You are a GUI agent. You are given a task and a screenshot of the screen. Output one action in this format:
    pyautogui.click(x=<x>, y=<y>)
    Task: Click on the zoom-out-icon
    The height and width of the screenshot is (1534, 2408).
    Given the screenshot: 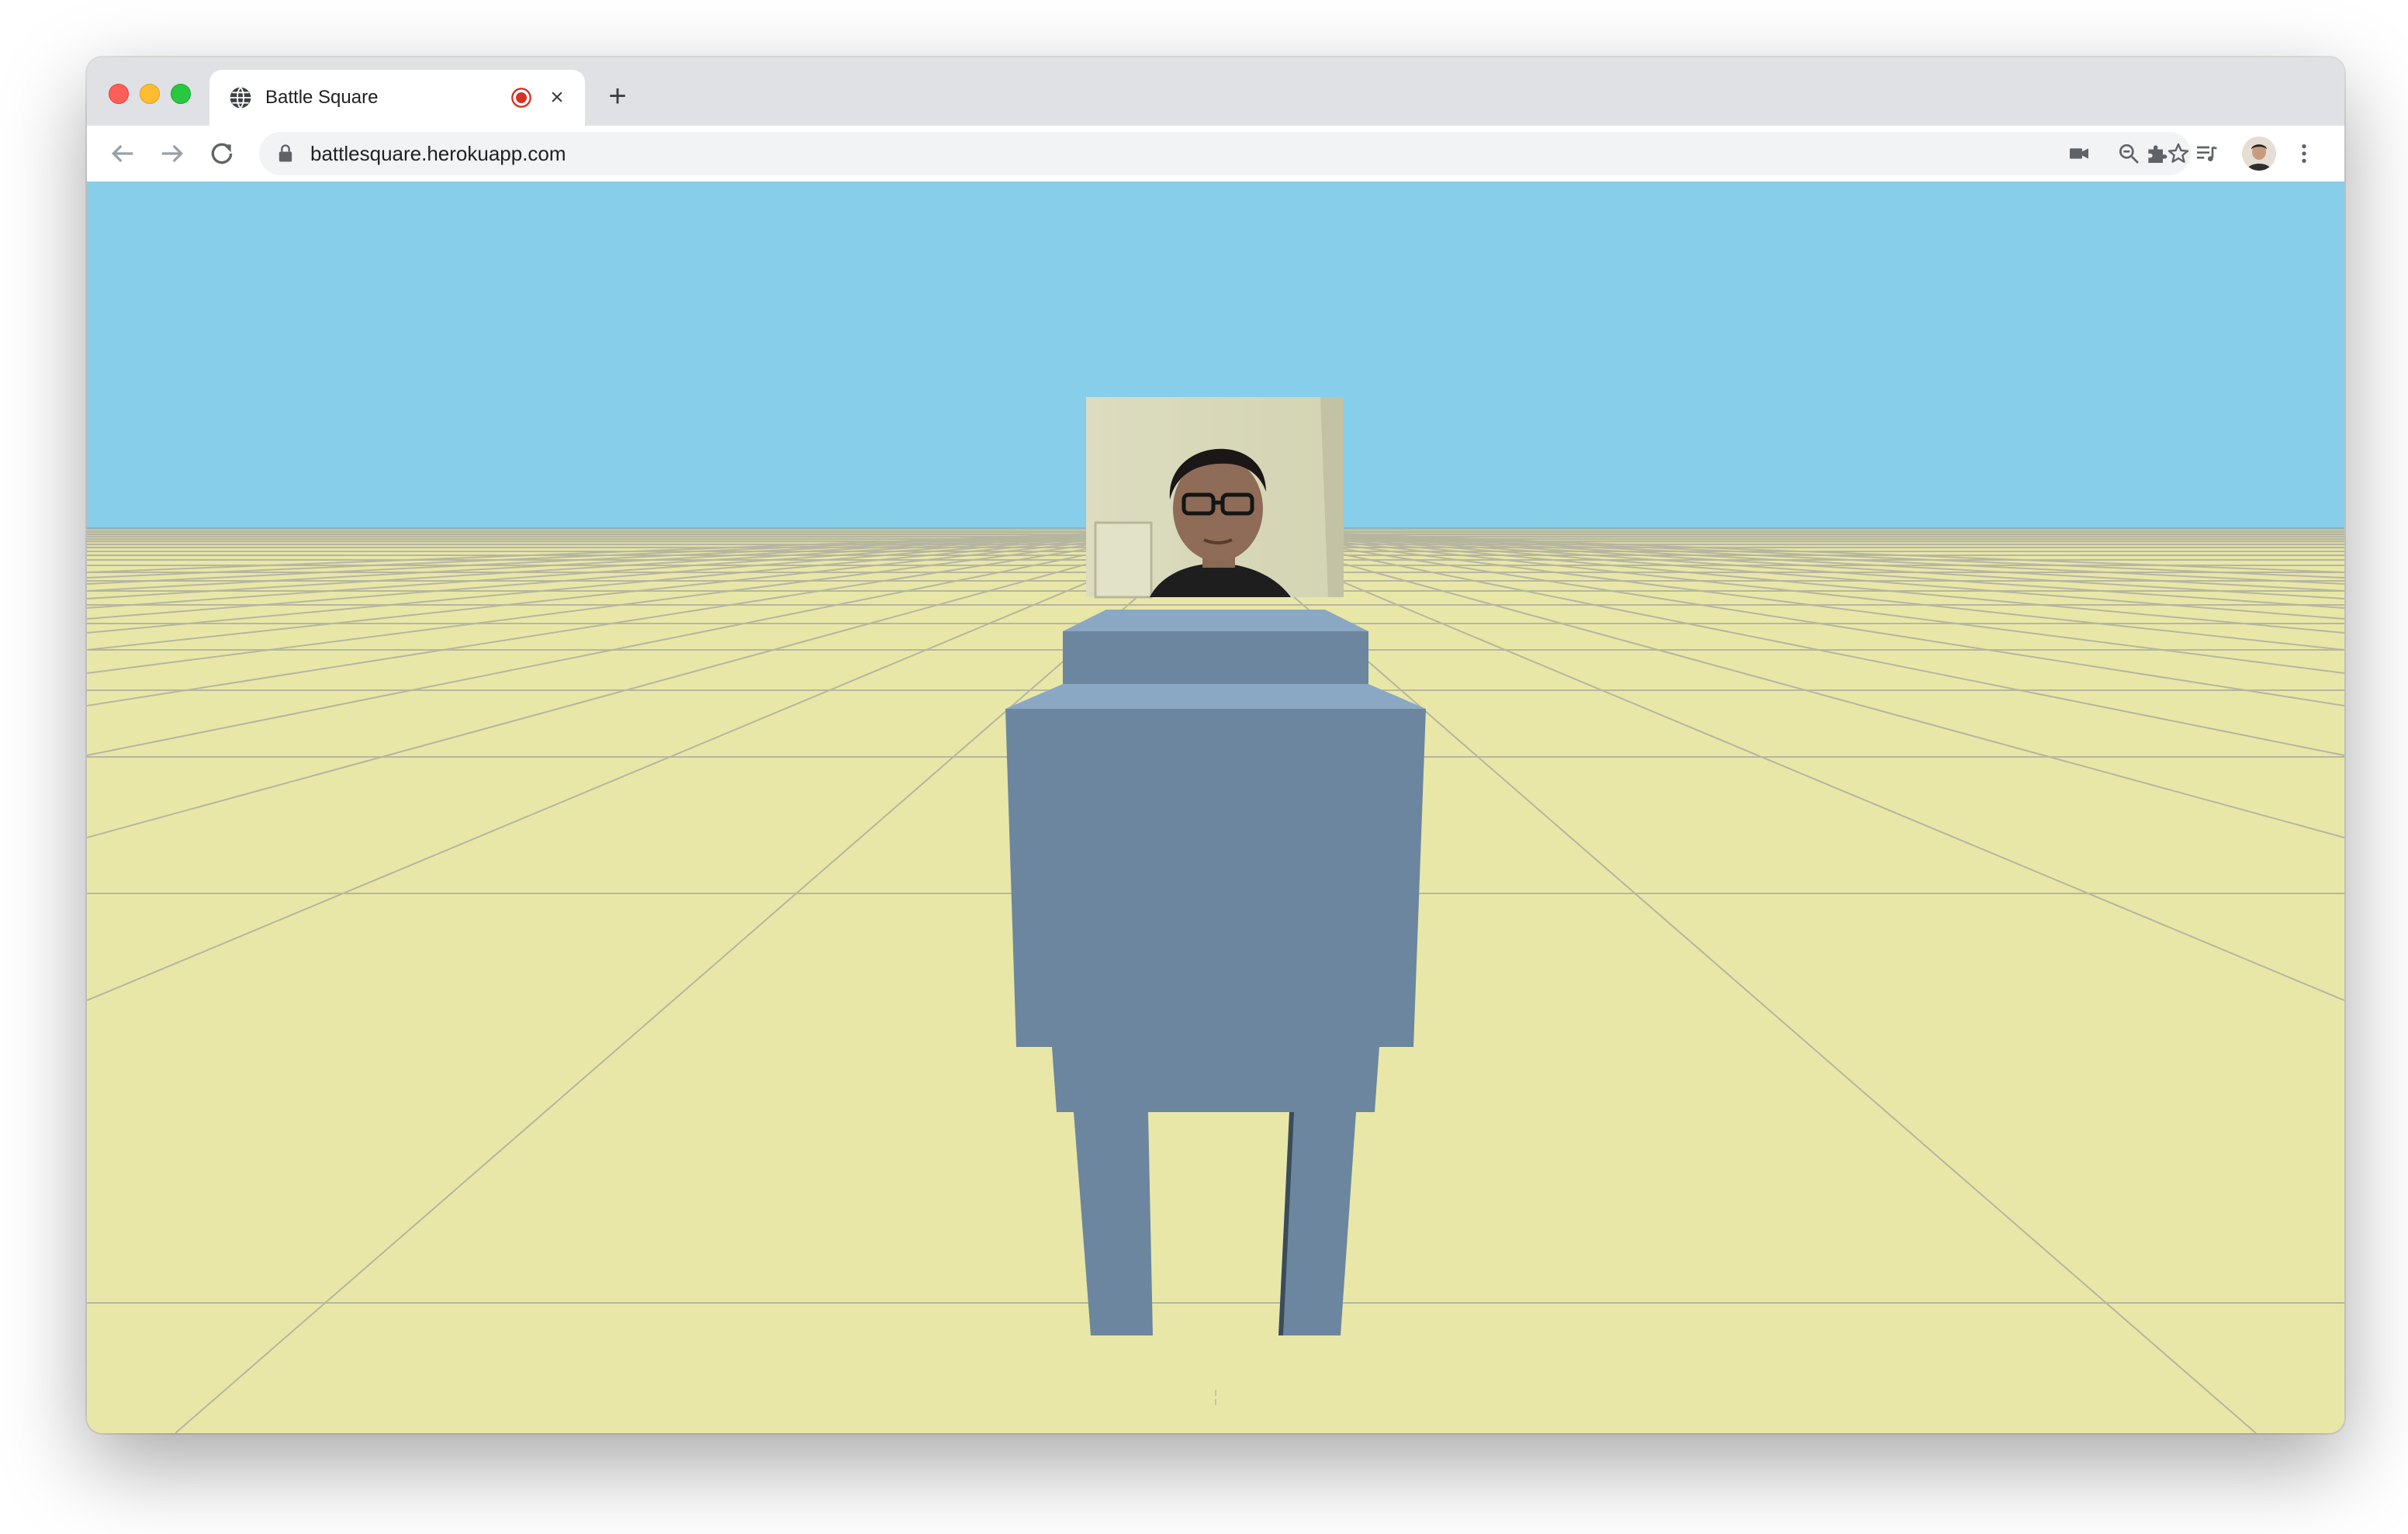 What is the action you would take?
    pyautogui.click(x=2128, y=153)
    